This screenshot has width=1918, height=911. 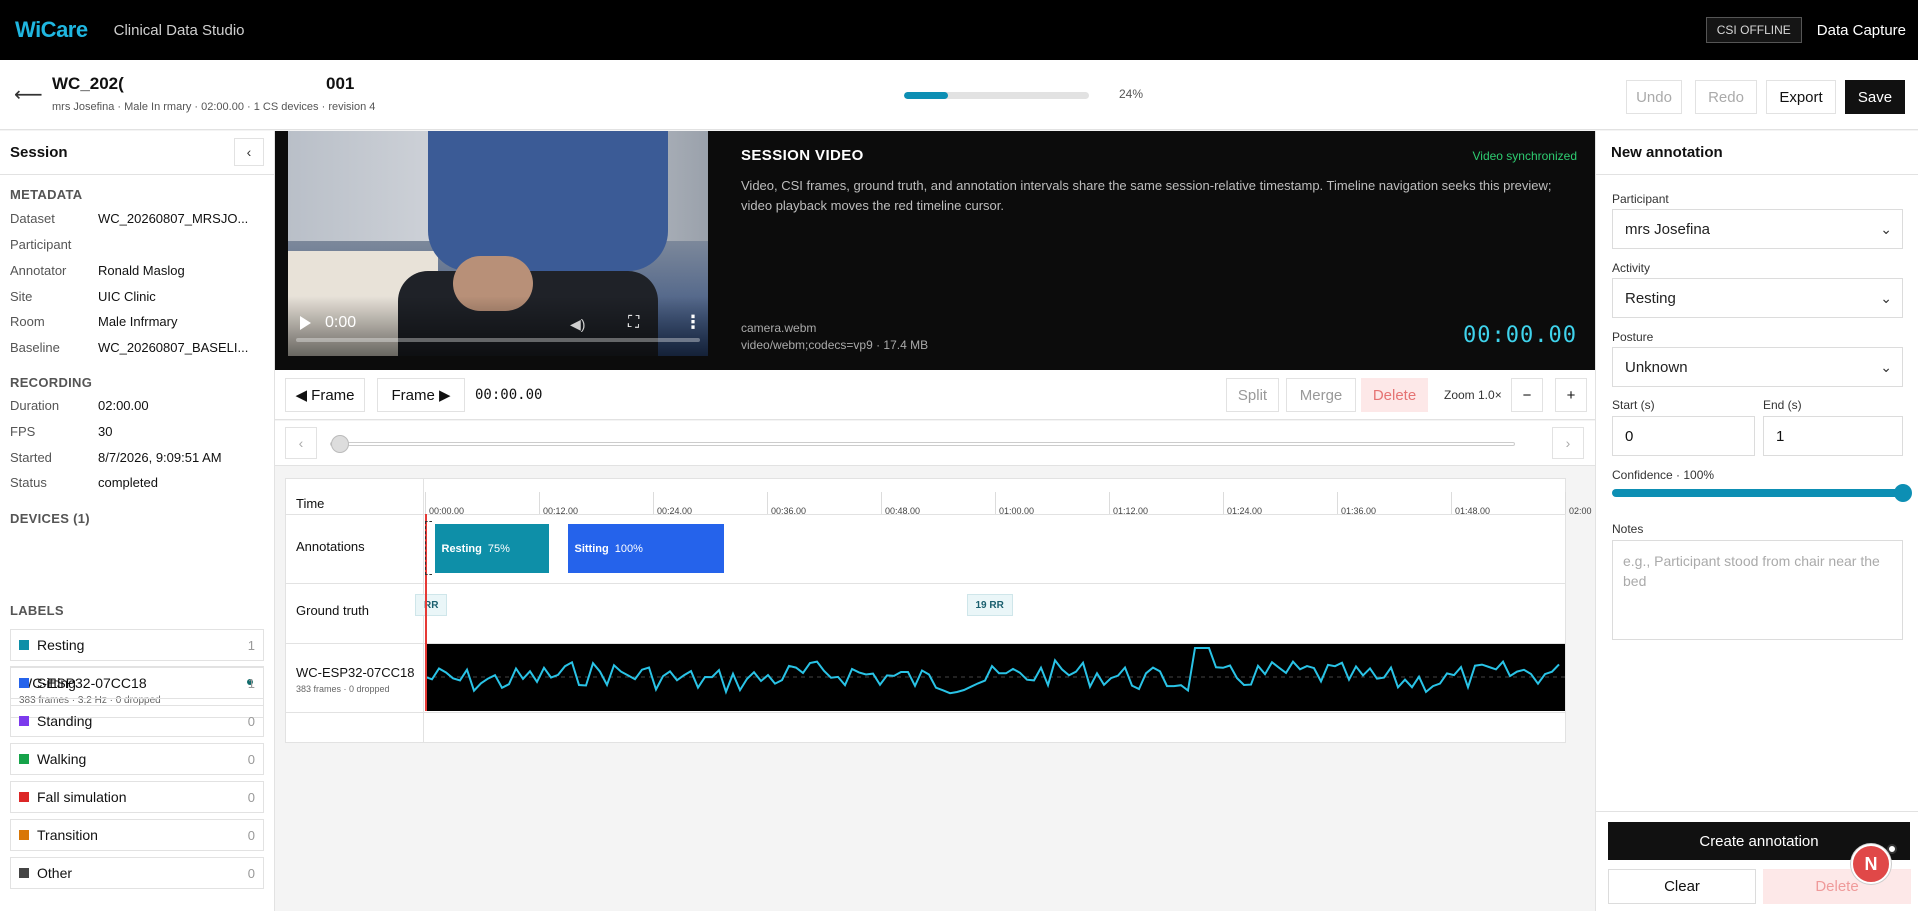 I want to click on metadata-section-title: METADATA, so click(x=46, y=194).